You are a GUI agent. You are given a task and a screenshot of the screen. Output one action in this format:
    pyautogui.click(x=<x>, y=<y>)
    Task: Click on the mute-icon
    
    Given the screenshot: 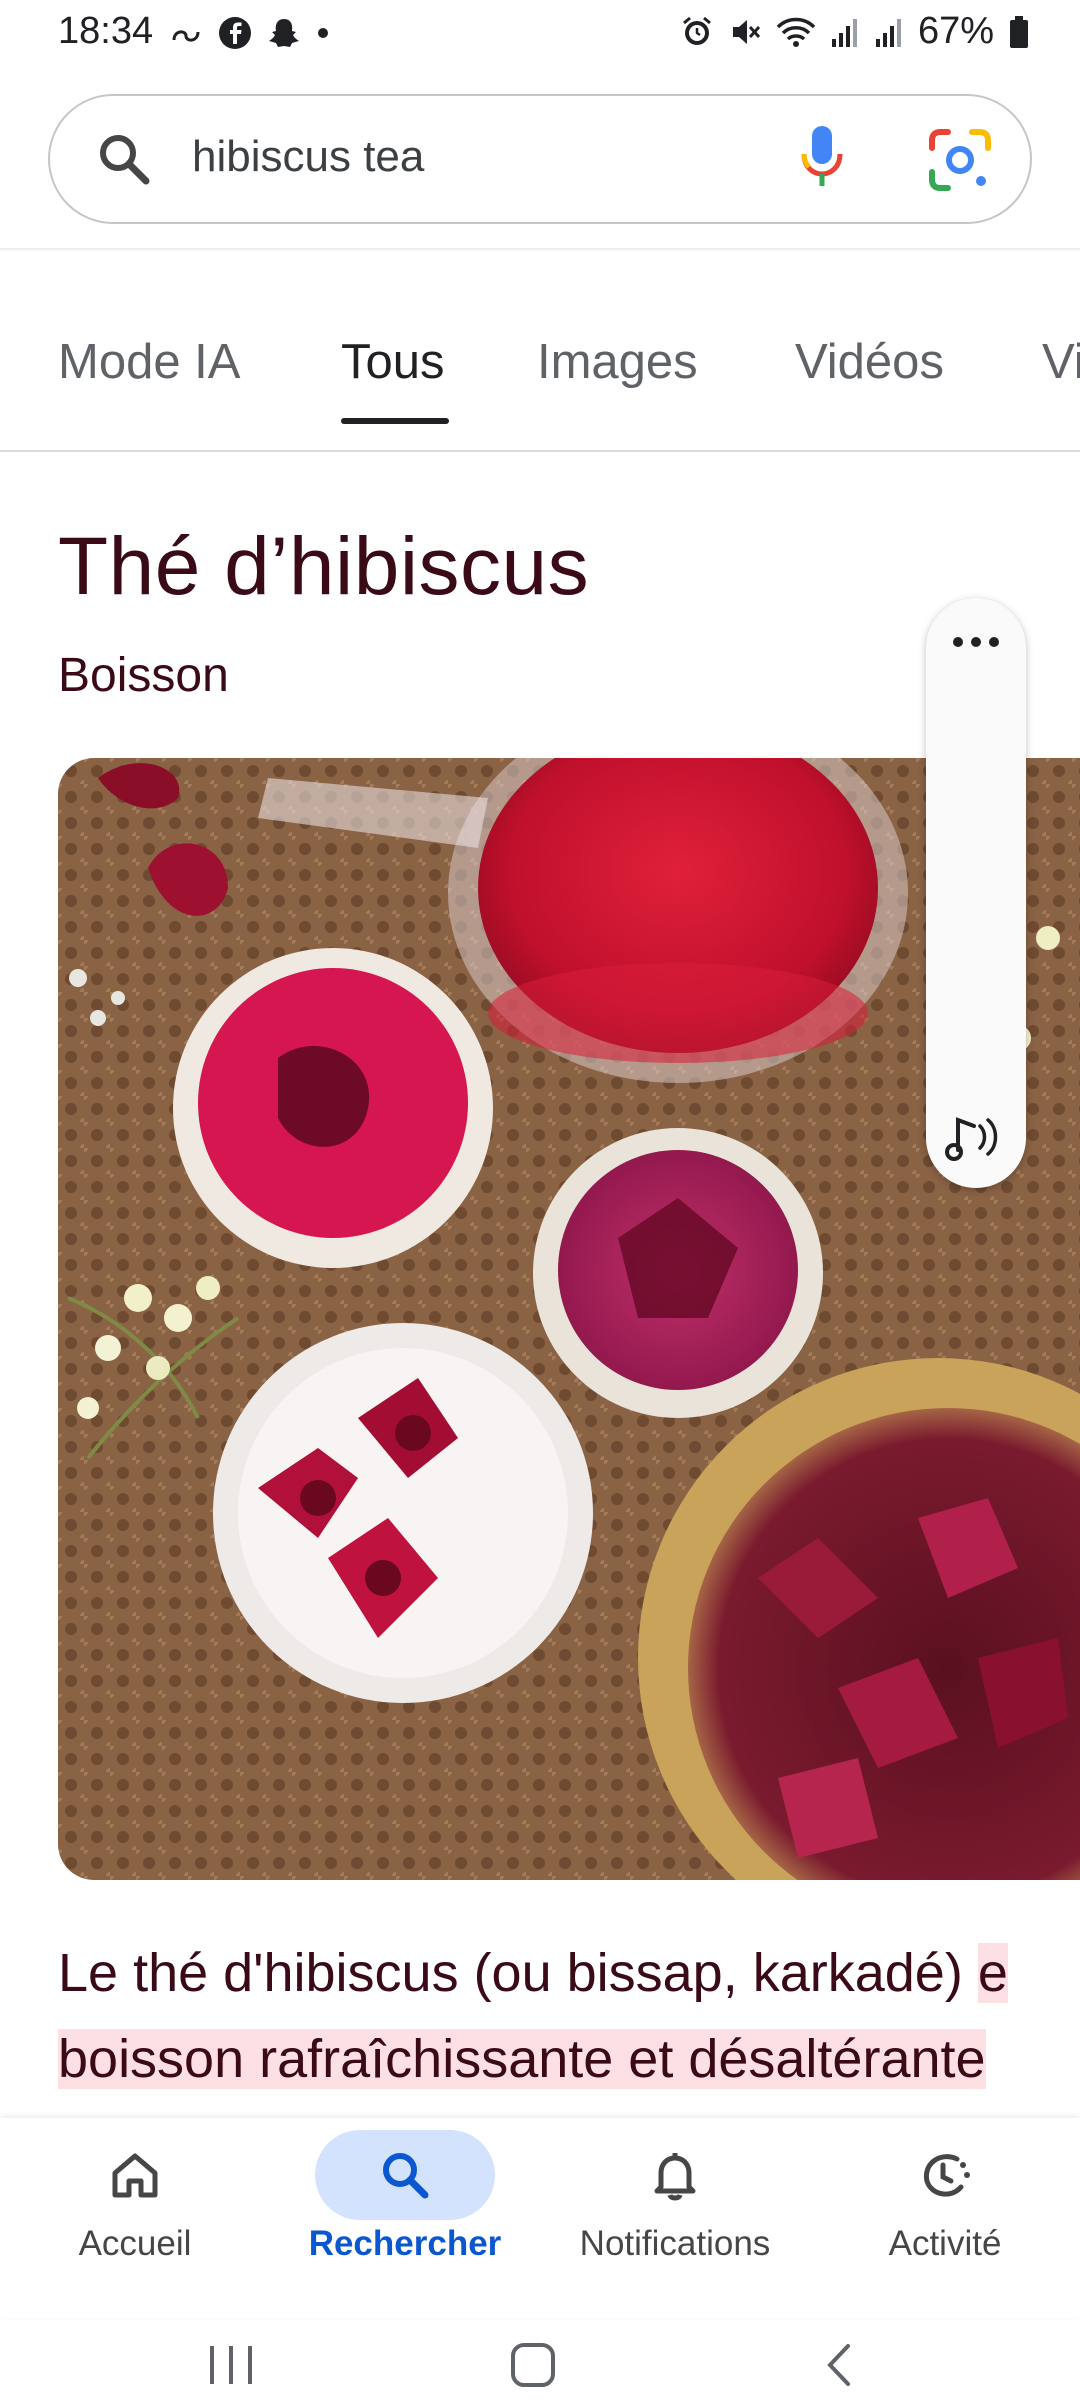 What is the action you would take?
    pyautogui.click(x=746, y=31)
    